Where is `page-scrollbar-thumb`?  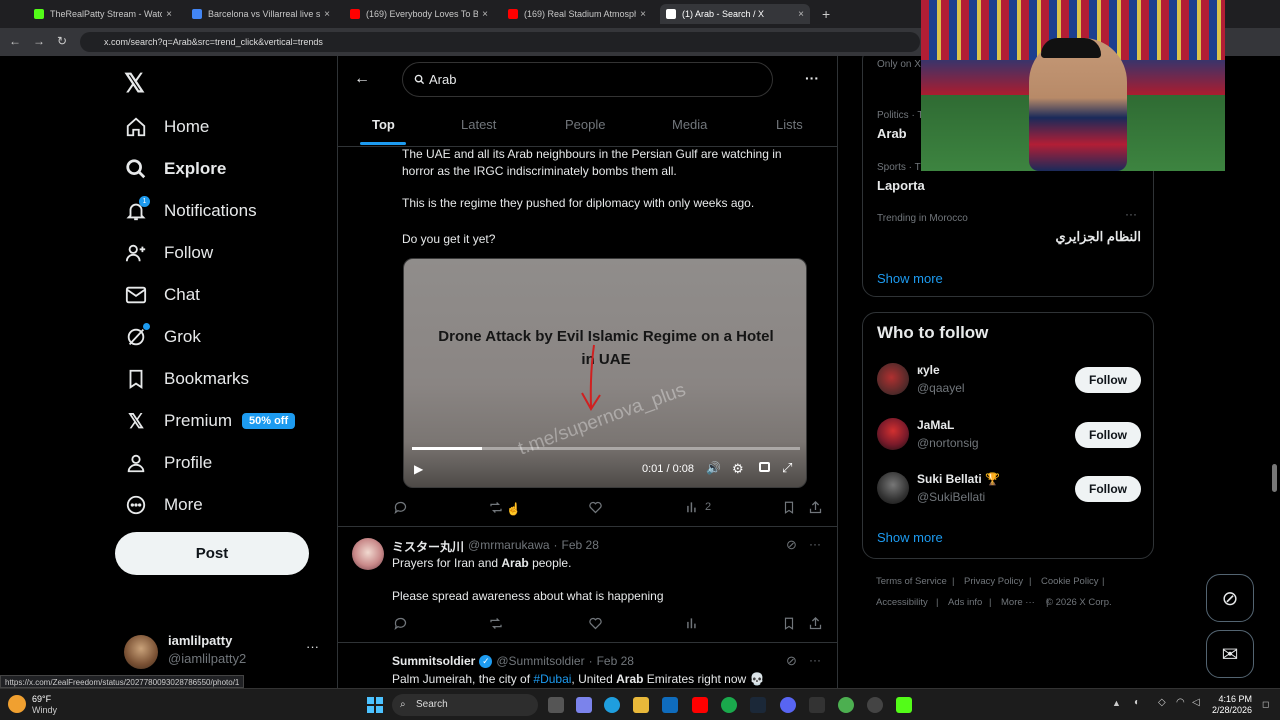 page-scrollbar-thumb is located at coordinates (1274, 478).